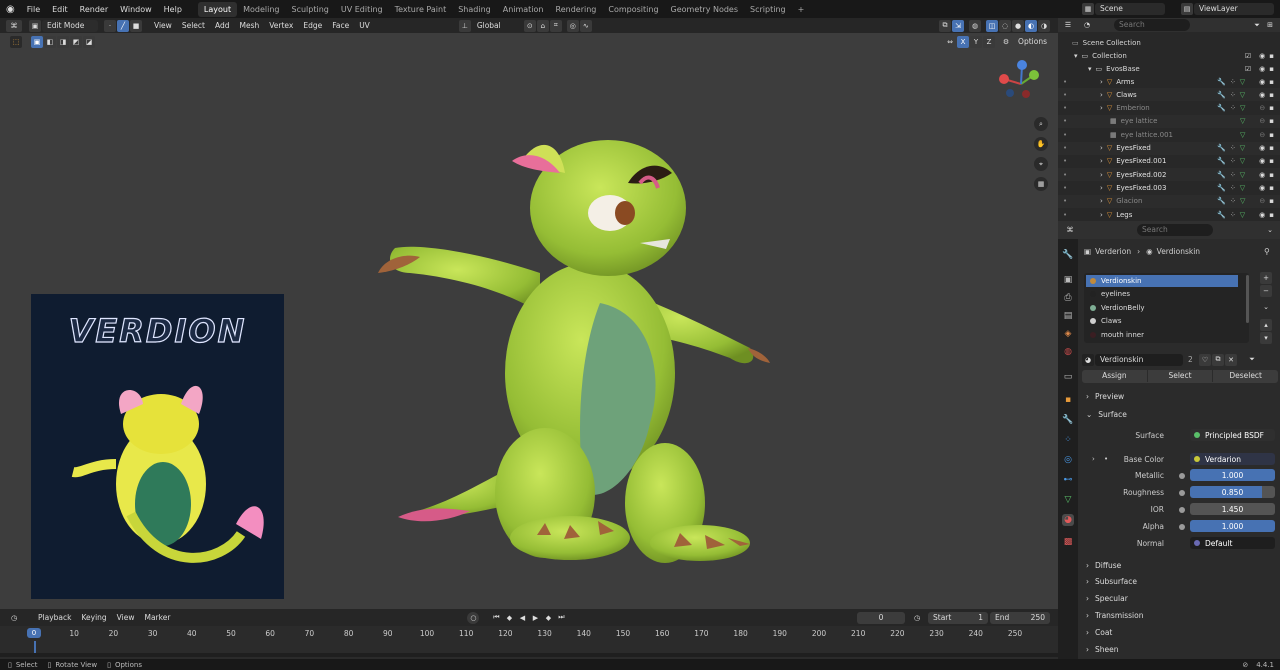 This screenshot has height=670, width=1280. I want to click on outliner-item-eyesfixed-001: • › ▽ EyesFixed.001 🔧 ⁘ ▽ ◉ ▪, so click(1169, 161).